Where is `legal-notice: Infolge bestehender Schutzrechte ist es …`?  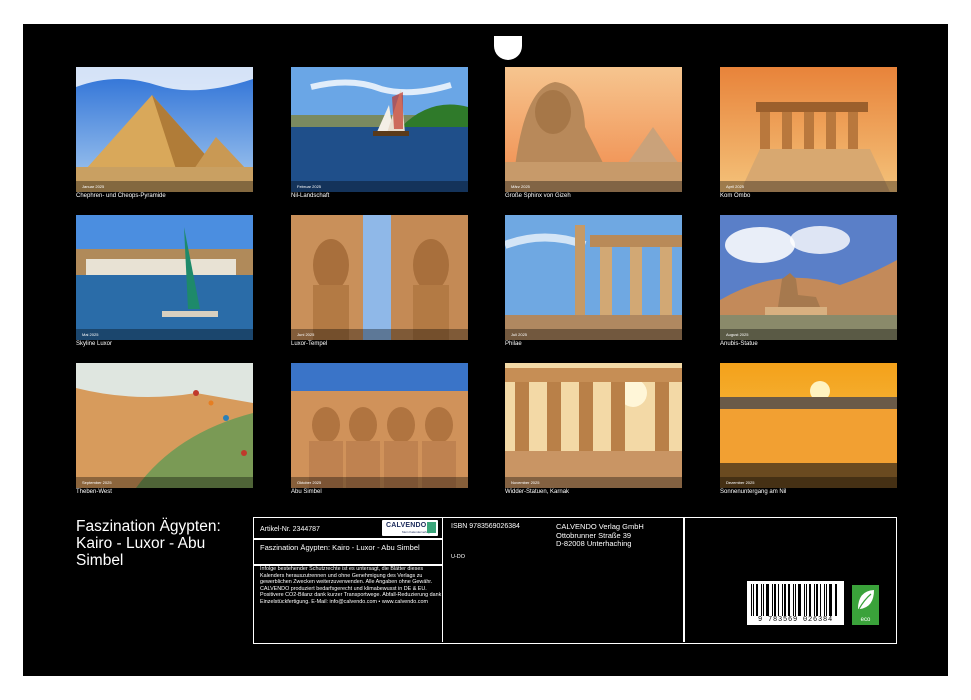 legal-notice: Infolge bestehender Schutzrechte ist es … is located at coordinates (351, 585).